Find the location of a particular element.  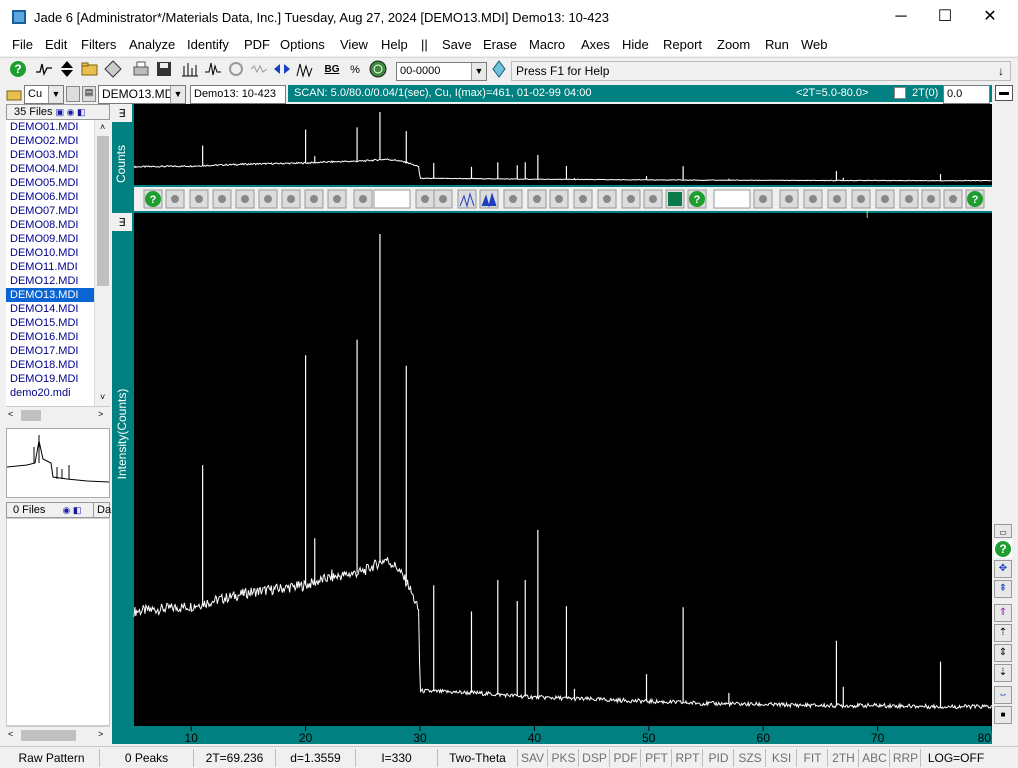

file-list-scrollbar: ˄ ˅ is located at coordinates (102, 263).